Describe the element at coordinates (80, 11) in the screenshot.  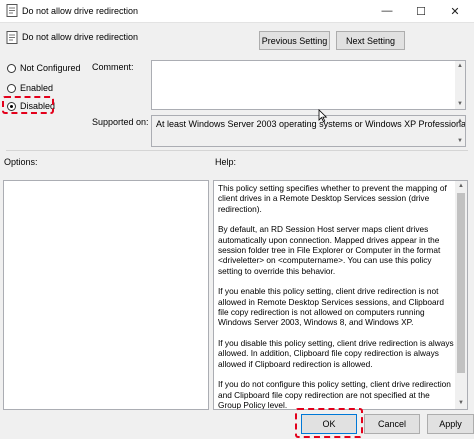
I see `window-title: Do not allow drive redirection` at that location.